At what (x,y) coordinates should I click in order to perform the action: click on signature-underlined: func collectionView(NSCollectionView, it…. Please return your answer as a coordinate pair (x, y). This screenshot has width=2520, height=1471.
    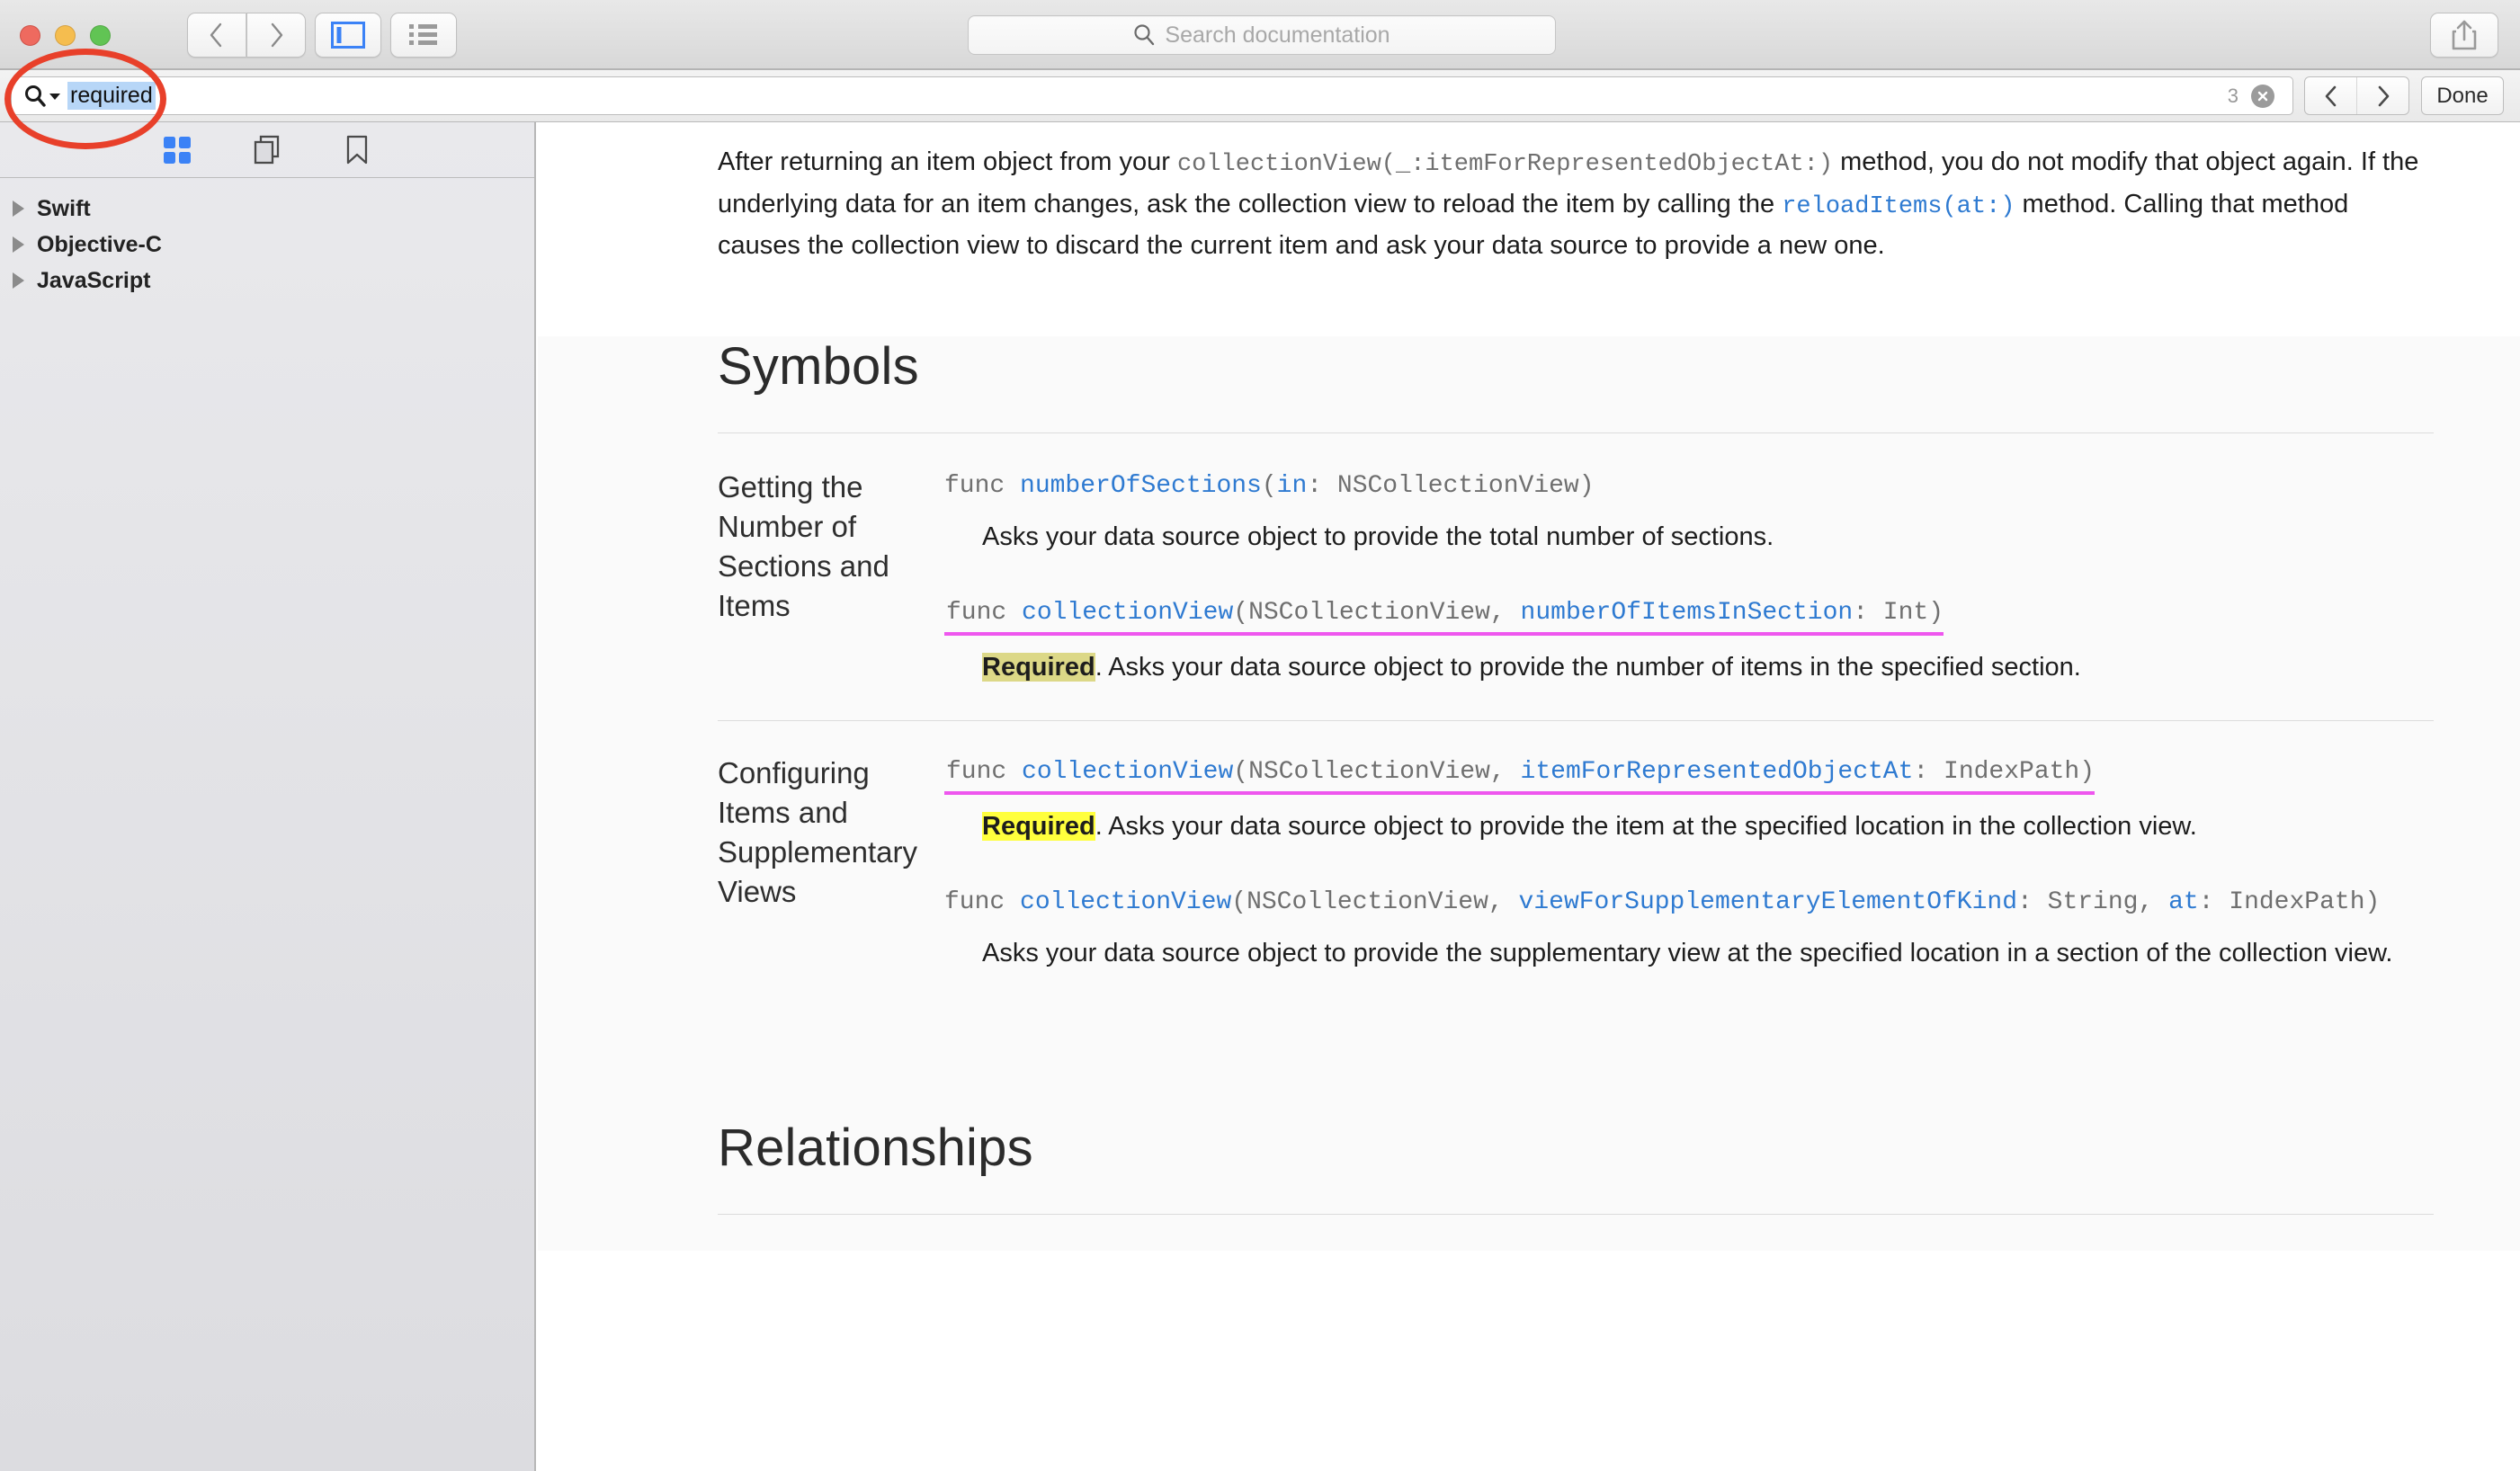
    Looking at the image, I should click on (1520, 774).